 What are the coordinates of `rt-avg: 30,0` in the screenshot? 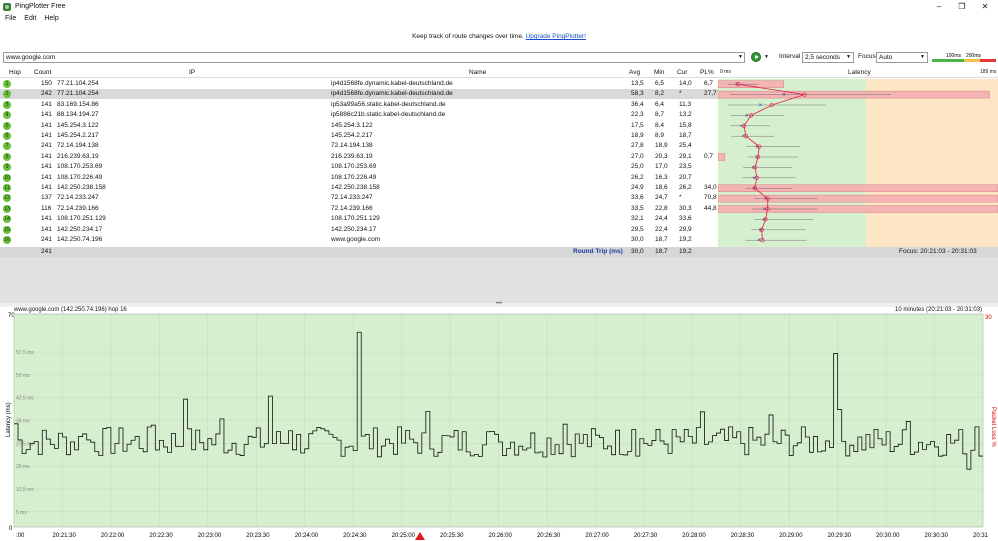 It's located at (637, 251).